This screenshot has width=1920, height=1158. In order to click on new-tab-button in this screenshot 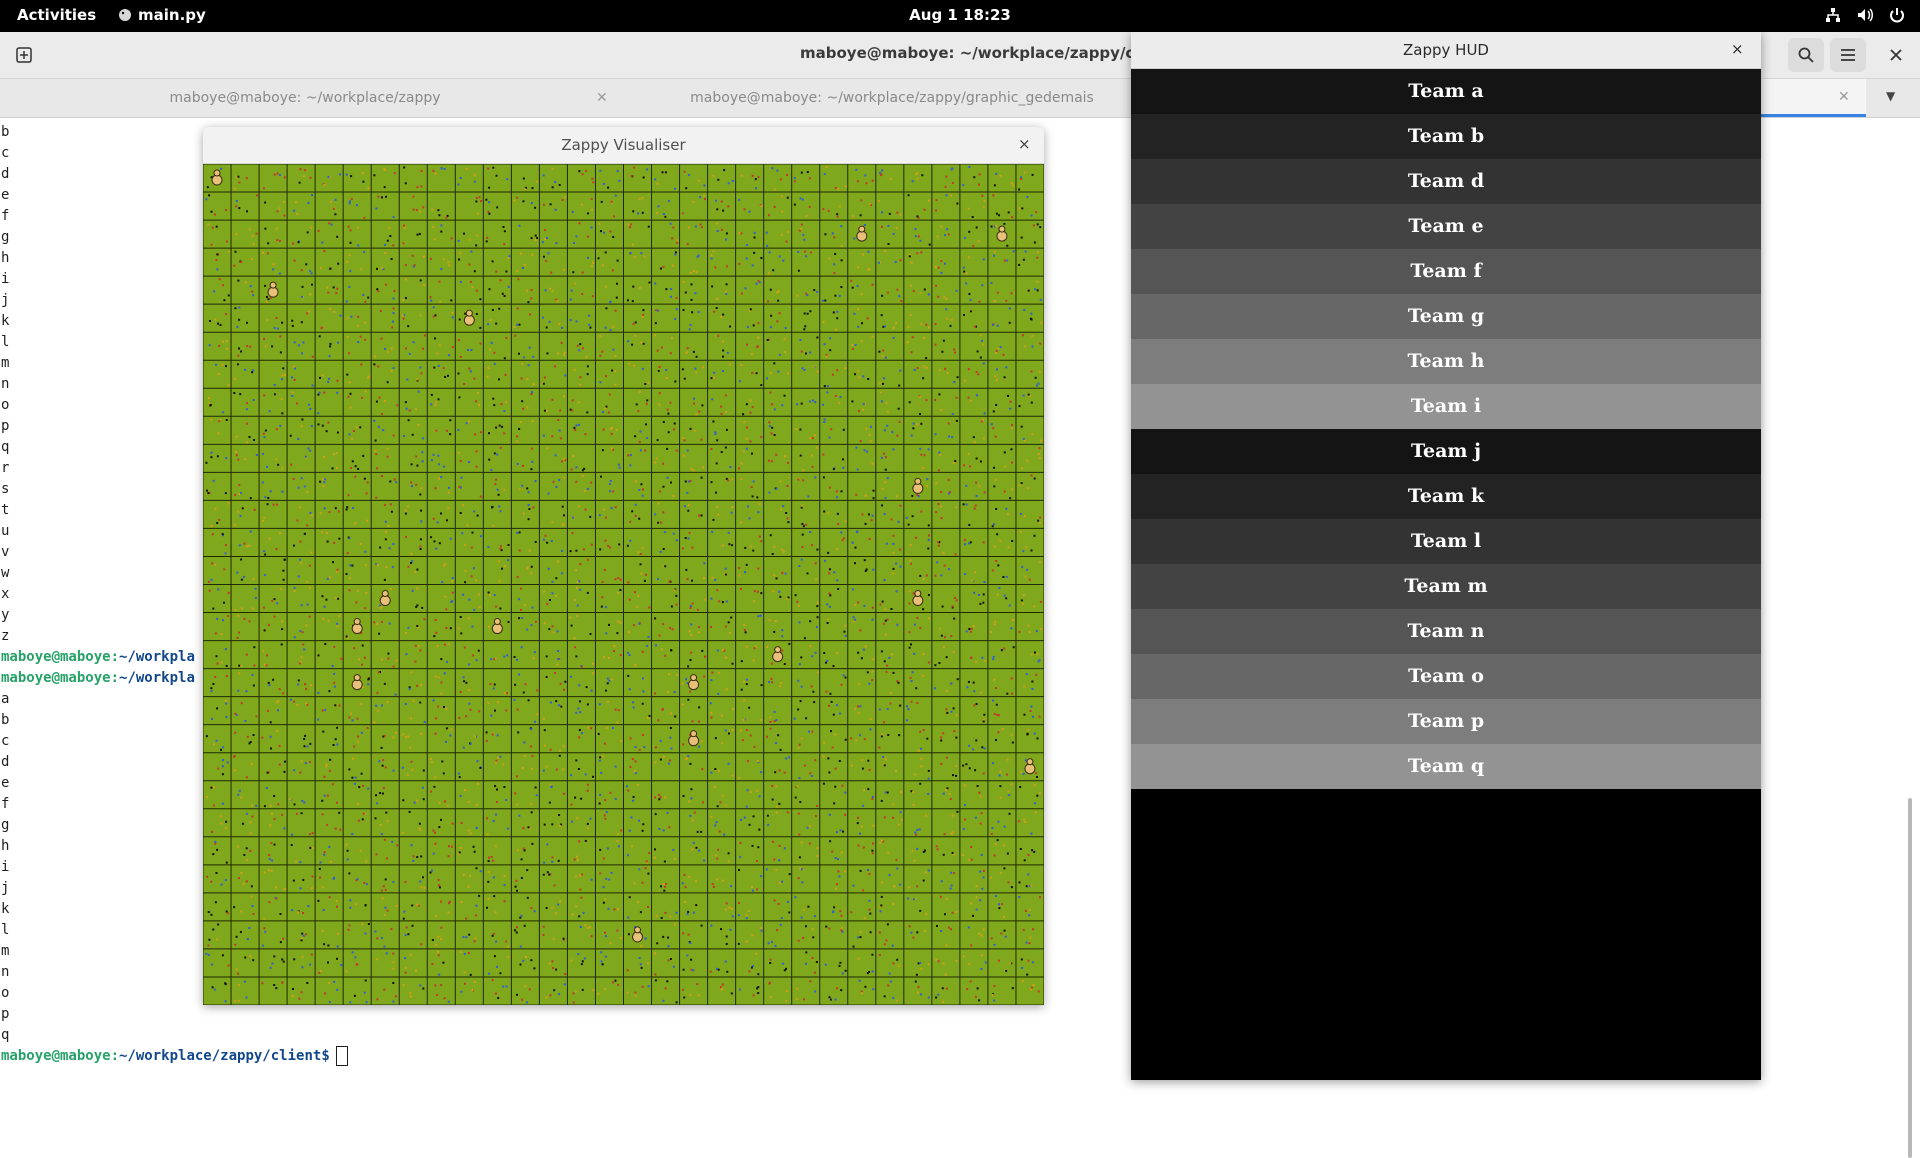, I will do `click(24, 55)`.